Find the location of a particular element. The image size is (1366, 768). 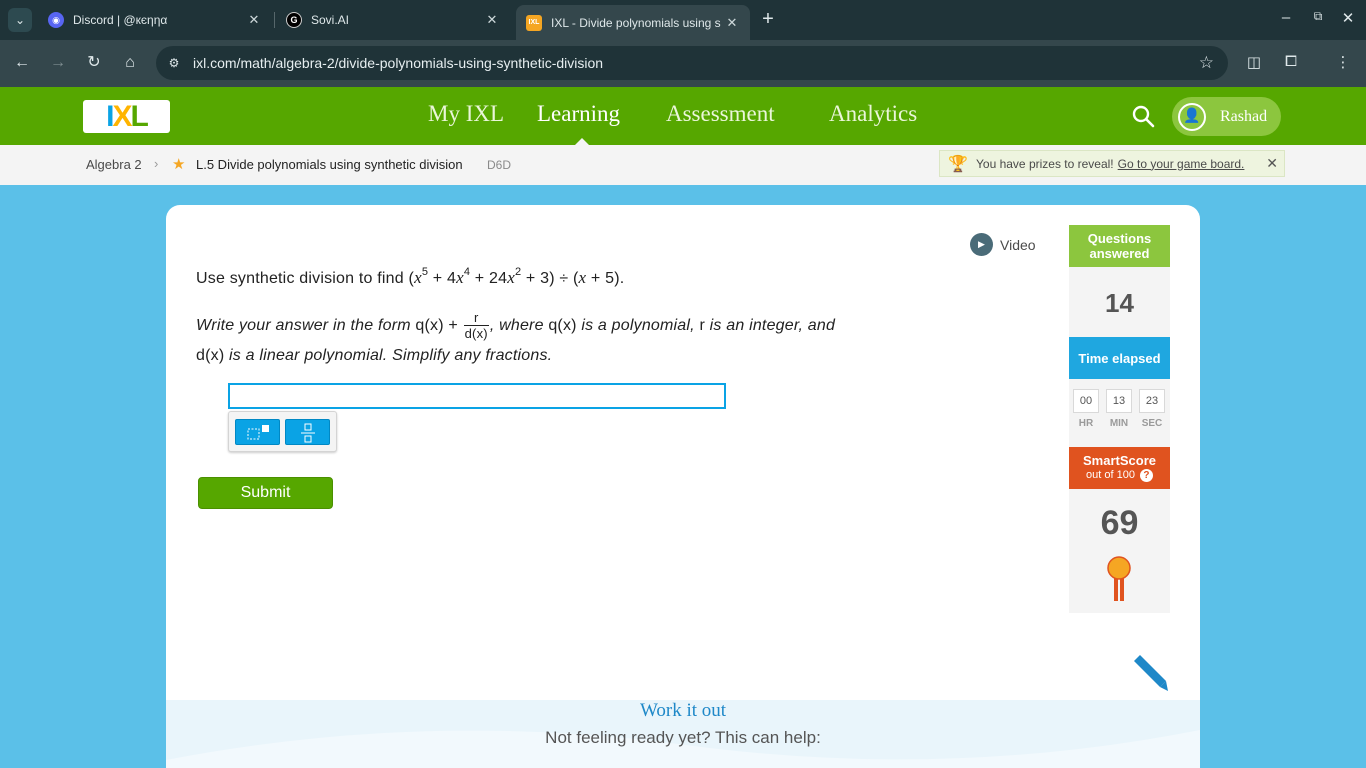

help-icon: ? is located at coordinates (1146, 475).